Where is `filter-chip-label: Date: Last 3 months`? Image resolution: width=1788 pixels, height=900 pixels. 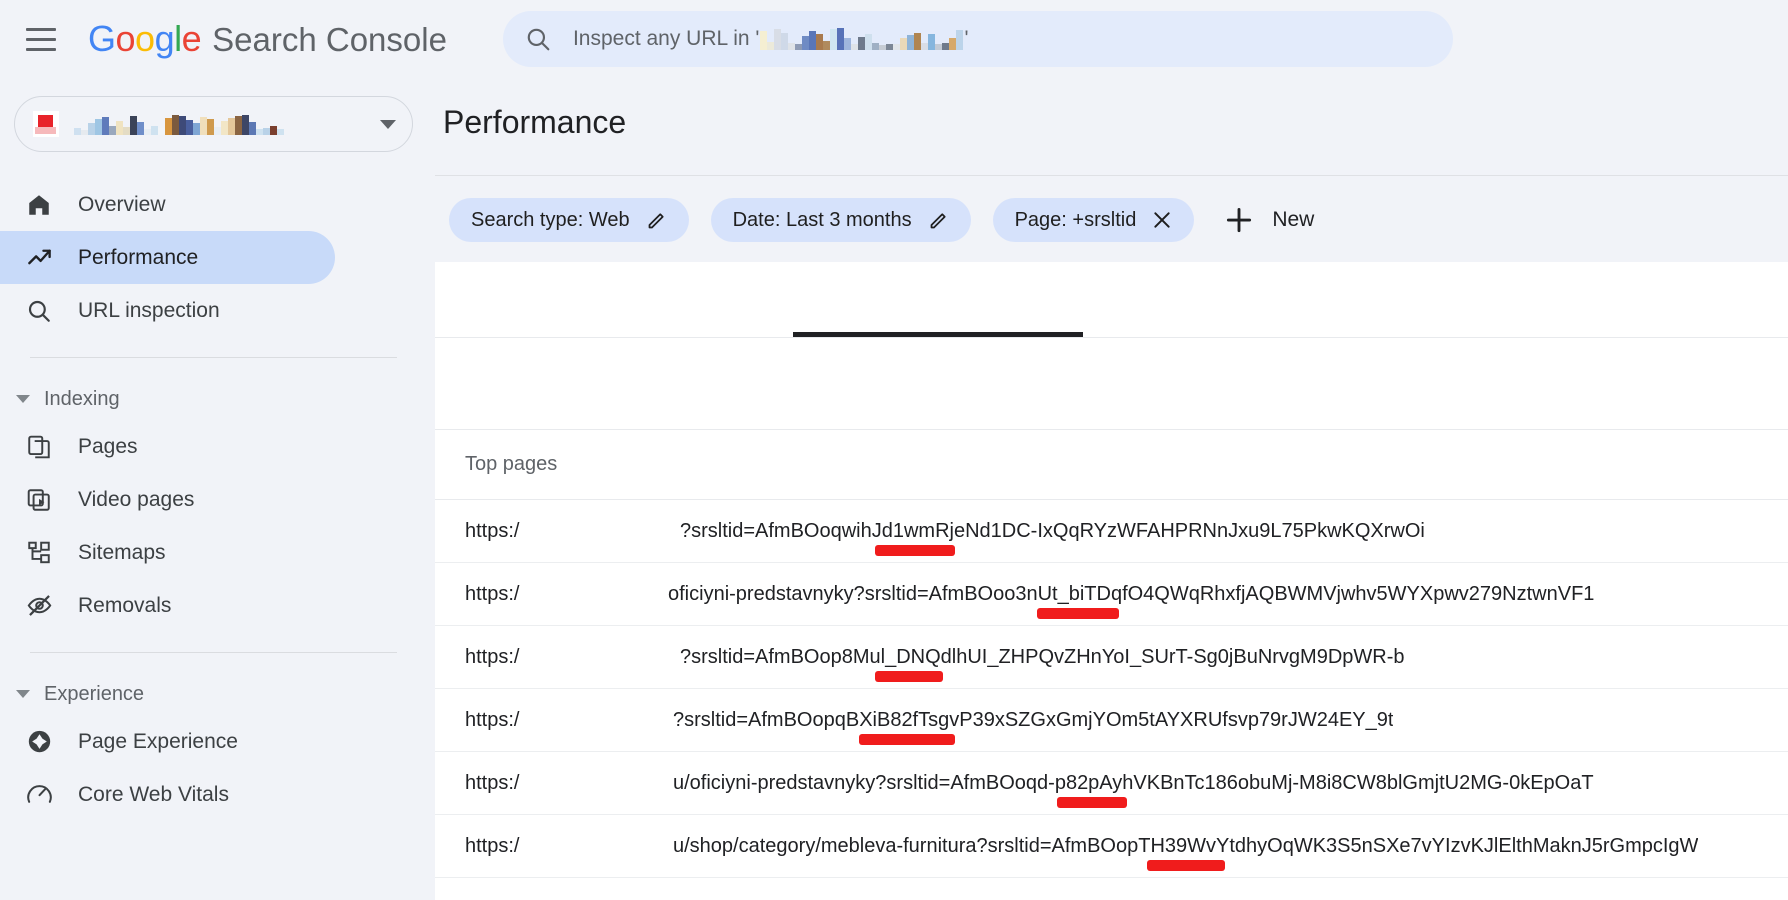
filter-chip-label: Date: Last 3 months is located at coordinates (822, 219).